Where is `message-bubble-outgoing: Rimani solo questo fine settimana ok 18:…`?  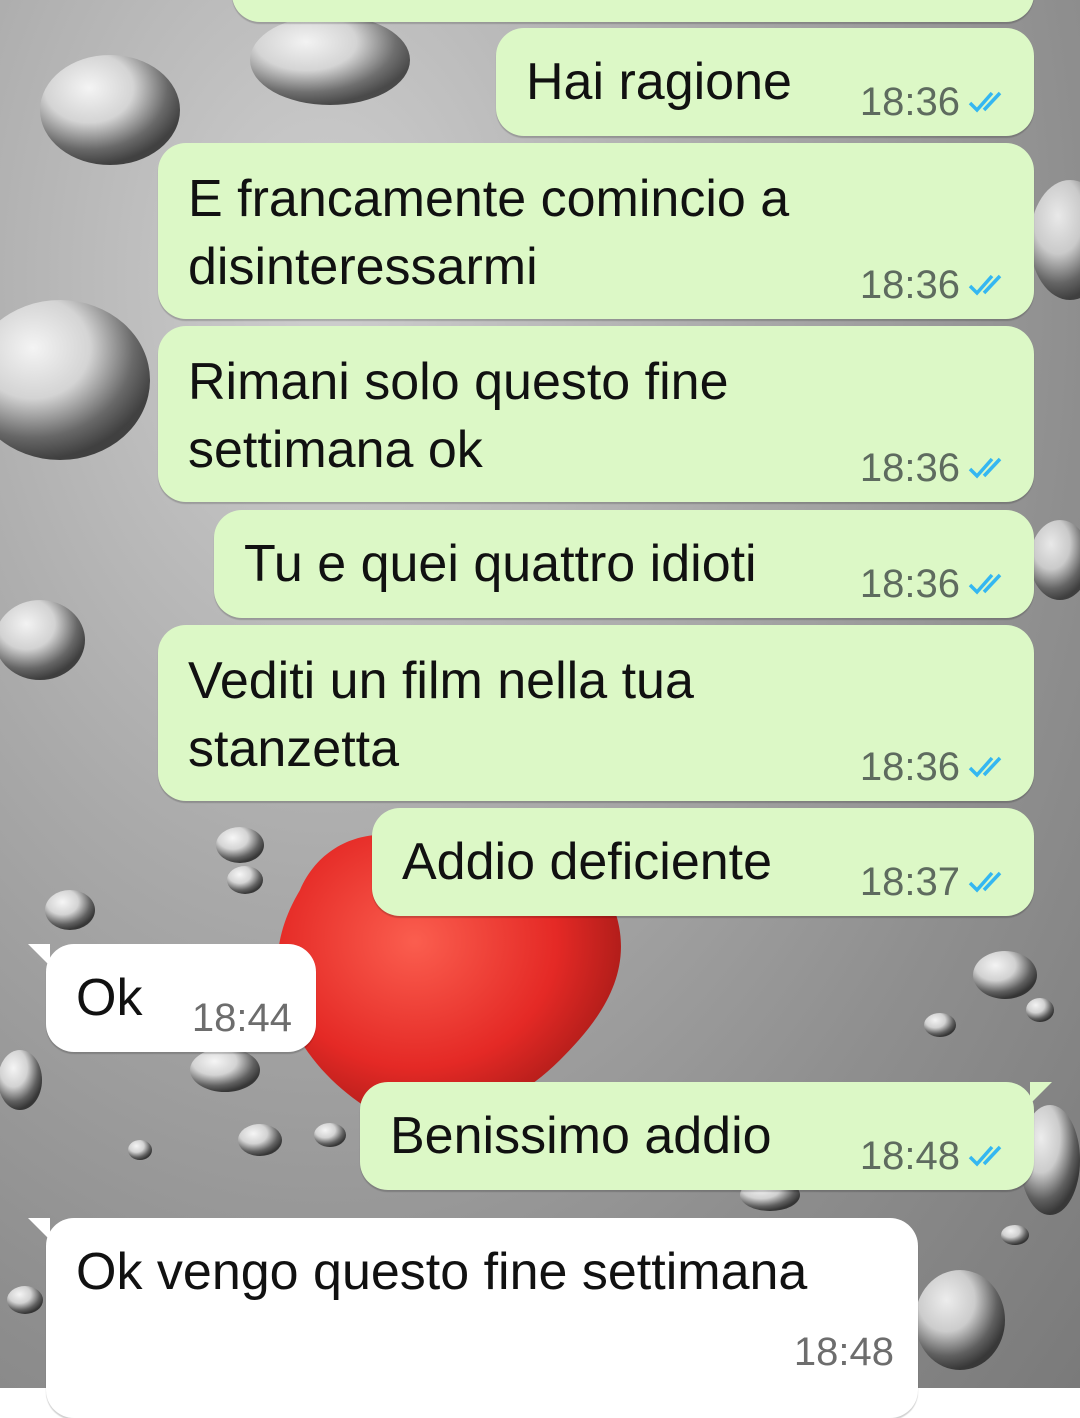 message-bubble-outgoing: Rimani solo questo fine settimana ok 18:… is located at coordinates (596, 414).